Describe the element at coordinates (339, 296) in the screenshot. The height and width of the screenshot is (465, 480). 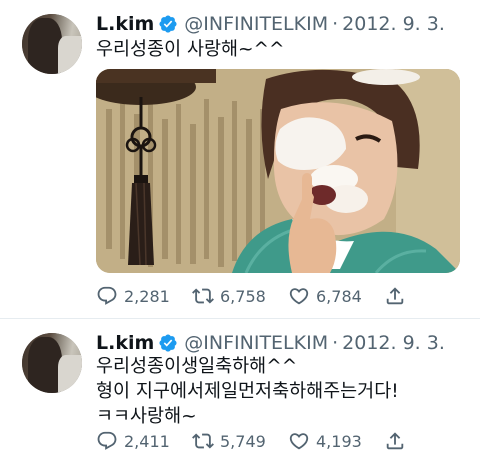
I see `like-count: 6,784` at that location.